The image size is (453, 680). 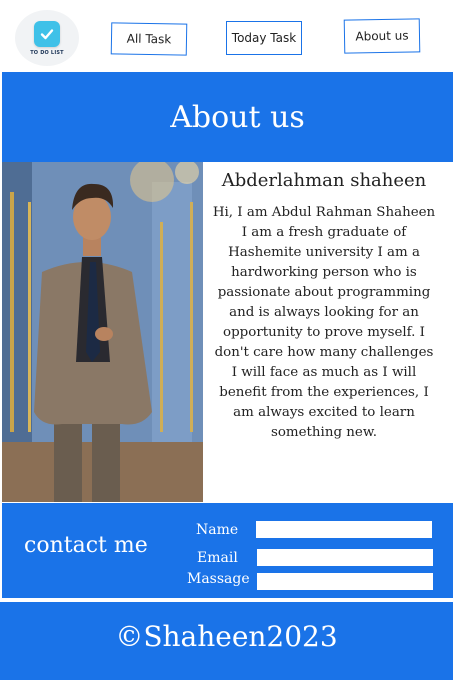 I want to click on message-input, so click(x=345, y=581).